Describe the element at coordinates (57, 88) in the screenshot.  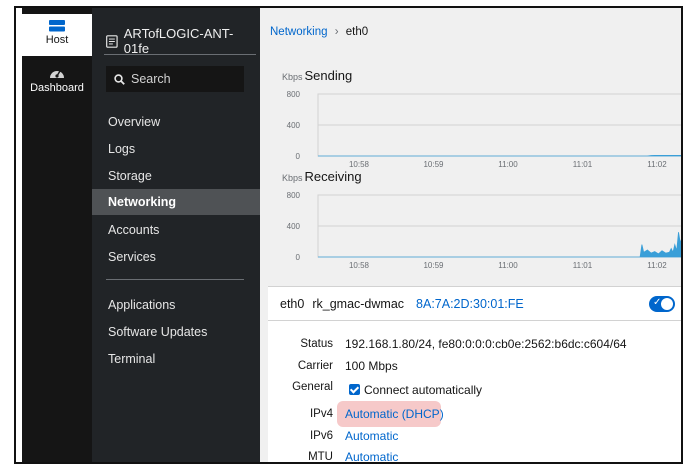
I see `rail-dashboard-label: Dashboard` at that location.